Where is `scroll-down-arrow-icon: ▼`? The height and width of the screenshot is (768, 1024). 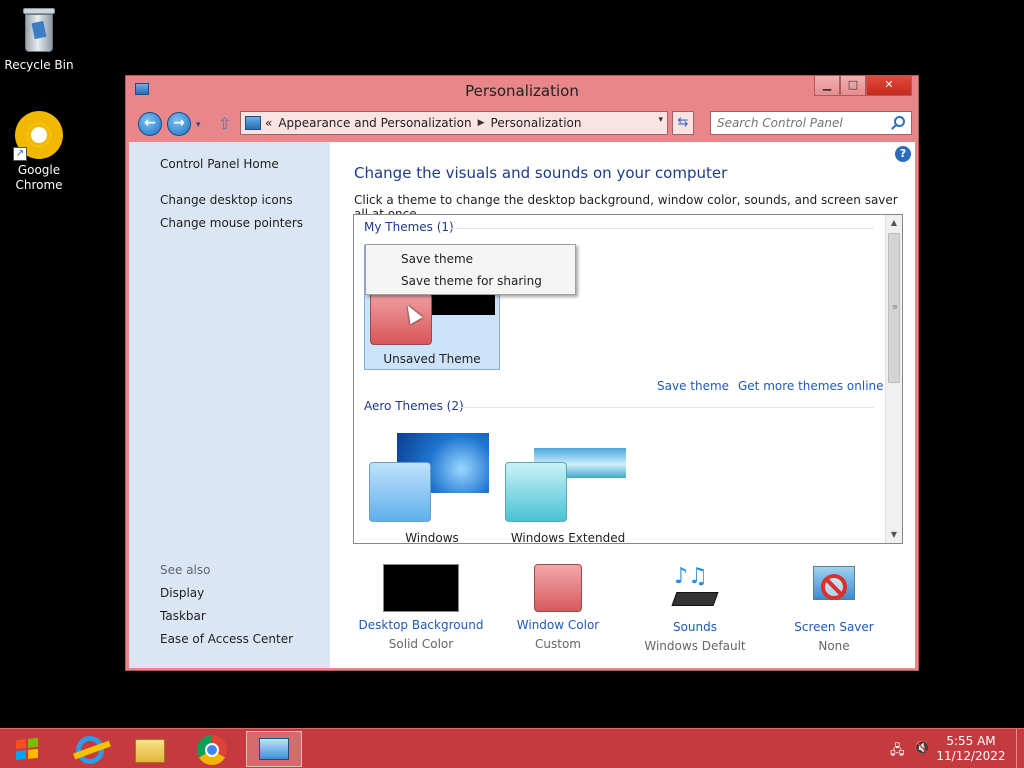
scroll-down-arrow-icon: ▼ is located at coordinates (894, 535).